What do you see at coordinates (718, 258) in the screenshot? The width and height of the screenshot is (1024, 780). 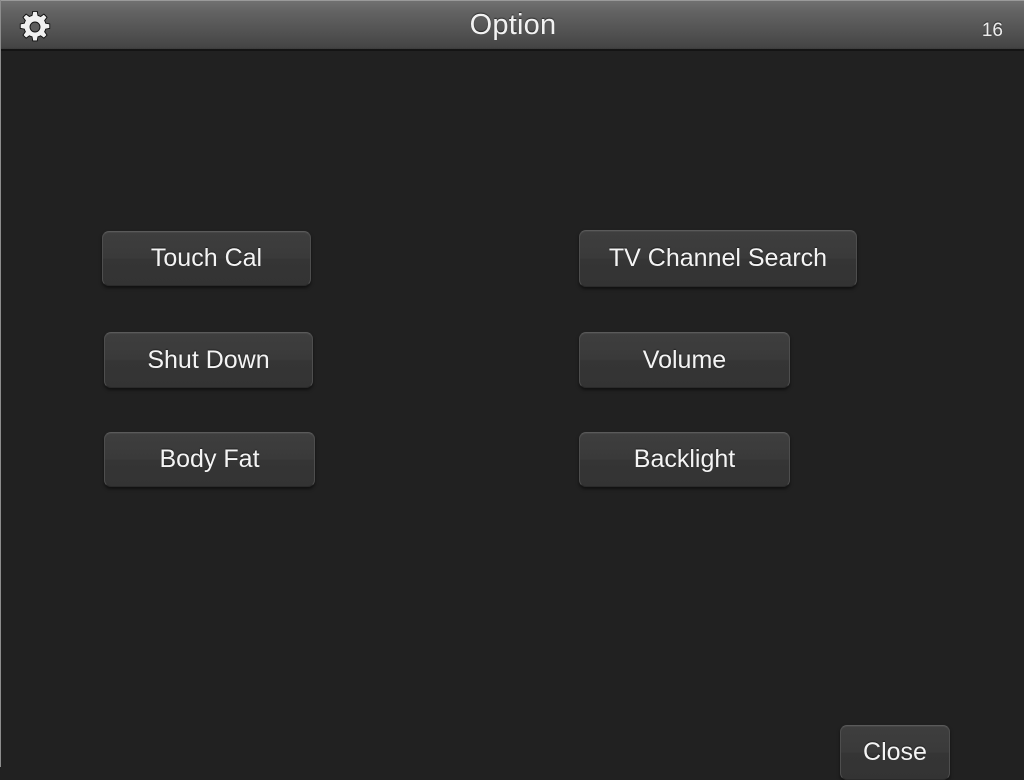 I see `tv-channel-search-button: TV Channel Search` at bounding box center [718, 258].